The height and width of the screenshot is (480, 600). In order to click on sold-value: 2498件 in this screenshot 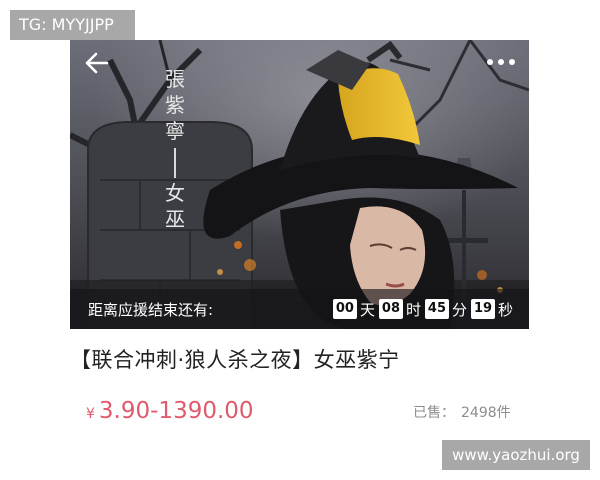, I will do `click(486, 413)`.